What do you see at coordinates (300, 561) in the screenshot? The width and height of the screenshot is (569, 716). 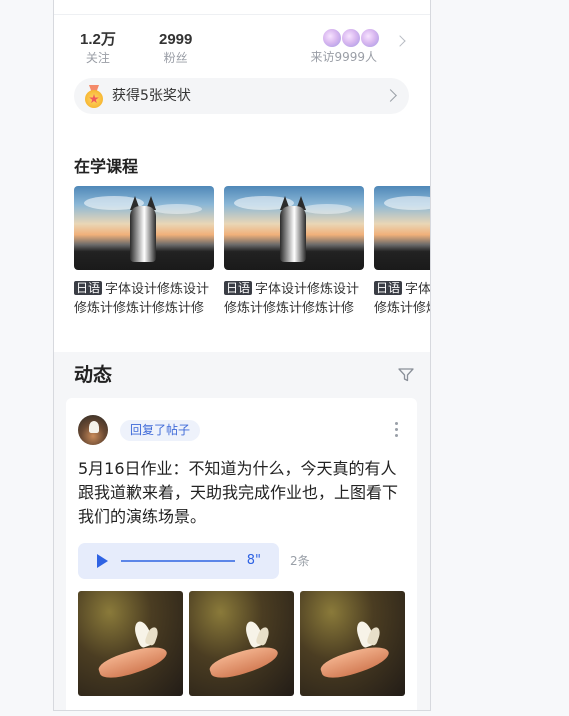 I see `comment-count: 2条` at bounding box center [300, 561].